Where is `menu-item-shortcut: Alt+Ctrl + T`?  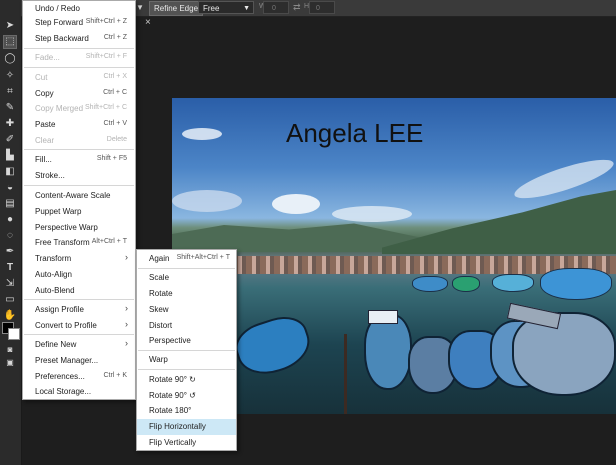 menu-item-shortcut: Alt+Ctrl + T is located at coordinates (109, 241).